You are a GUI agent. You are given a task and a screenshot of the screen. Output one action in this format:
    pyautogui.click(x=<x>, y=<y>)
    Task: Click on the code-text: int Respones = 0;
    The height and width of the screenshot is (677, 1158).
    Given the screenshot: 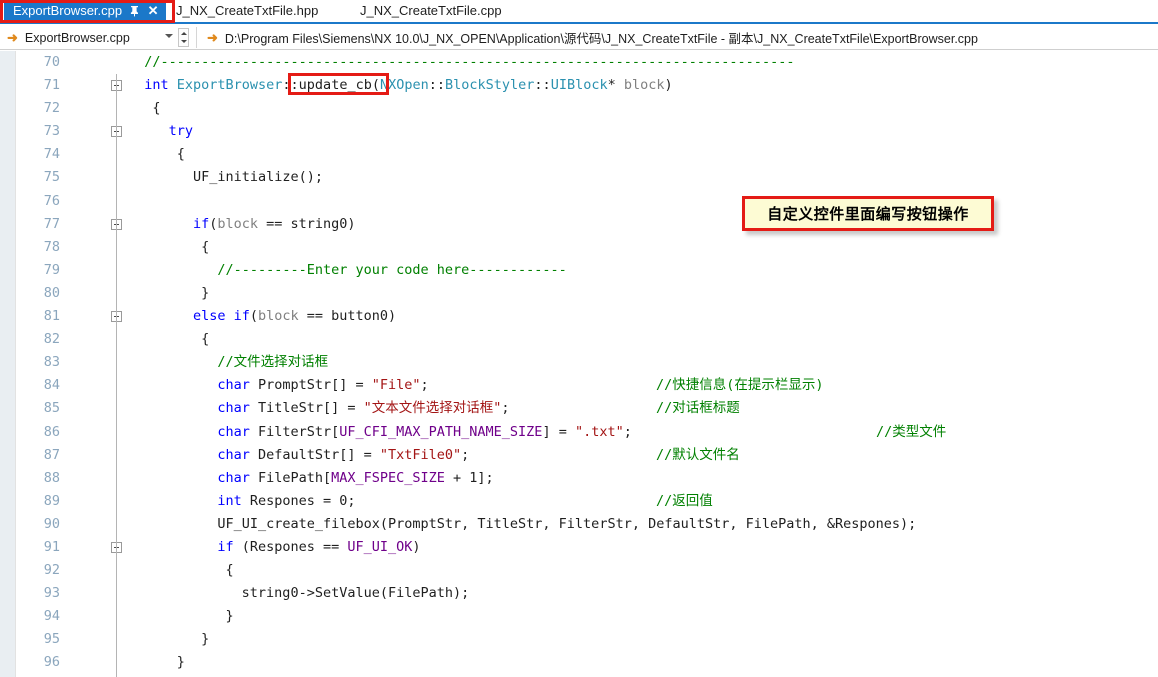 What is the action you would take?
    pyautogui.click(x=286, y=500)
    